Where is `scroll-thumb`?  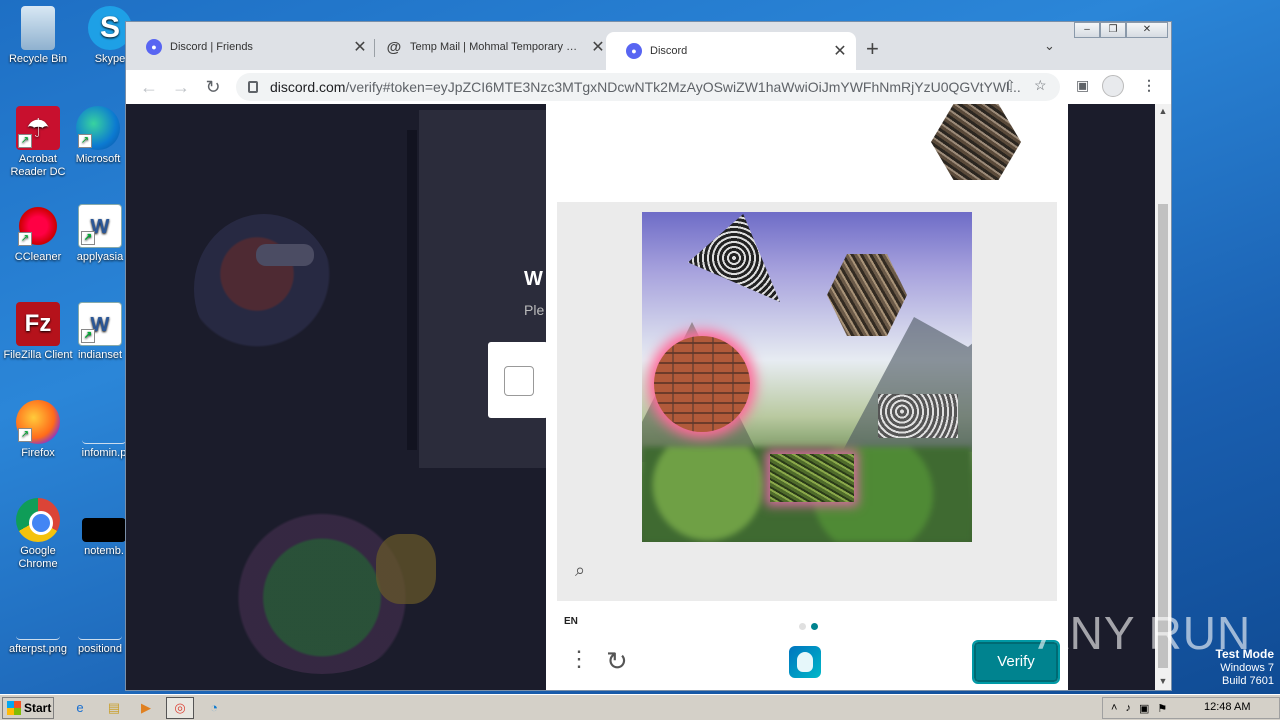
scroll-thumb is located at coordinates (1163, 436).